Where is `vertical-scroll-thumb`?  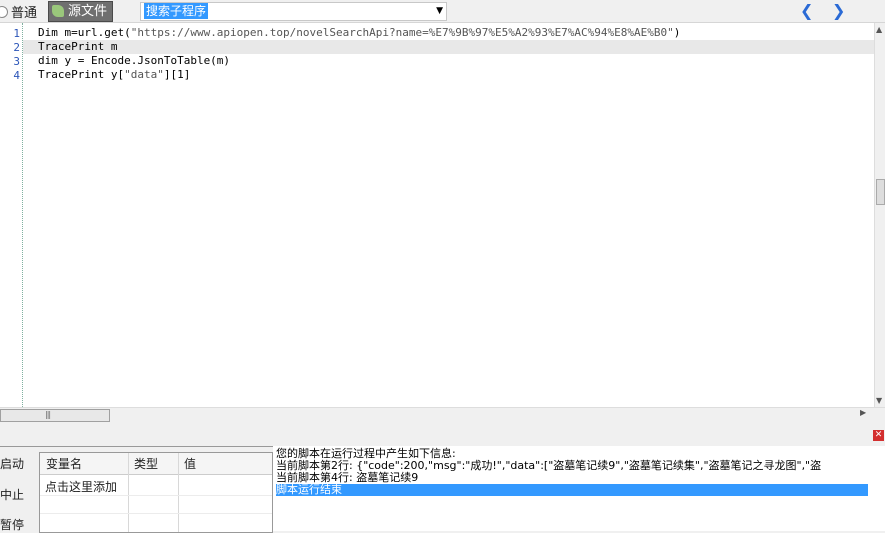 vertical-scroll-thumb is located at coordinates (880, 192).